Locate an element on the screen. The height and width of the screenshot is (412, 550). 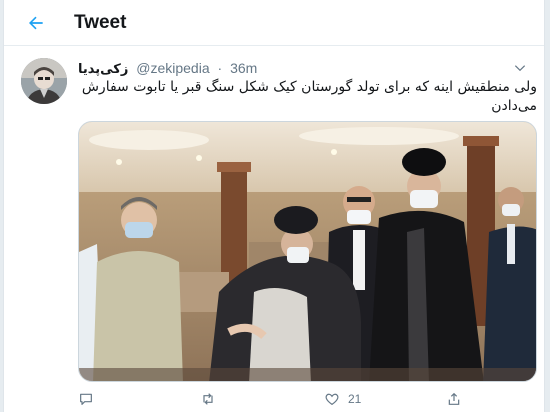
page-title: Tweet is located at coordinates (100, 22).